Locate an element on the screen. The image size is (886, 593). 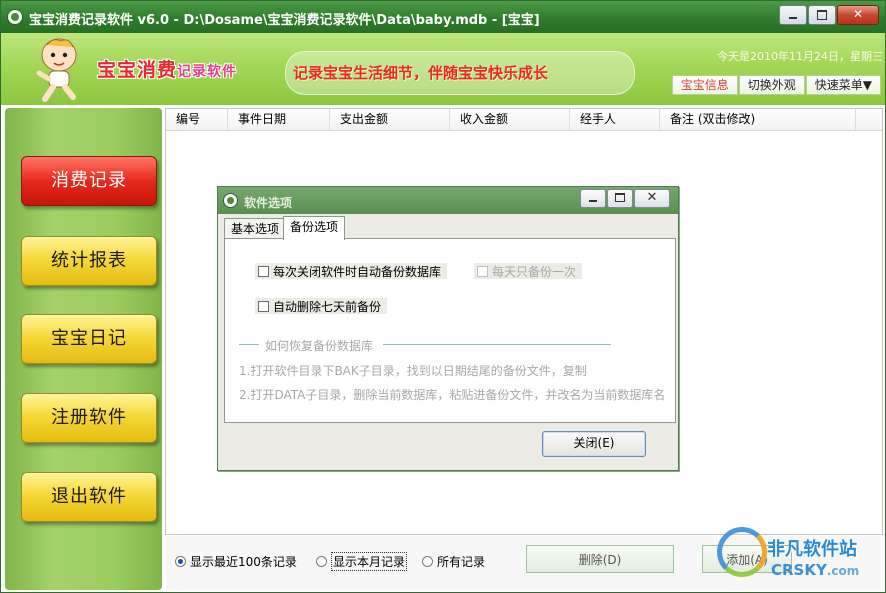
dialog-window-controls: ✕ is located at coordinates (625, 198).